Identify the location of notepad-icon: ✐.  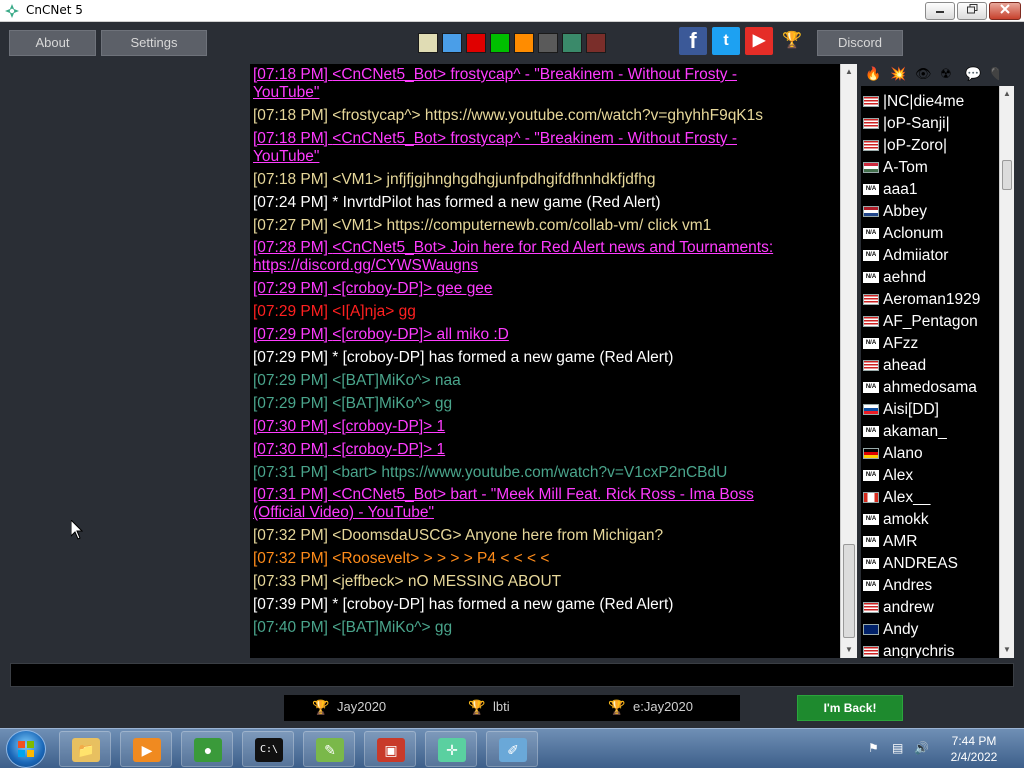
(513, 750).